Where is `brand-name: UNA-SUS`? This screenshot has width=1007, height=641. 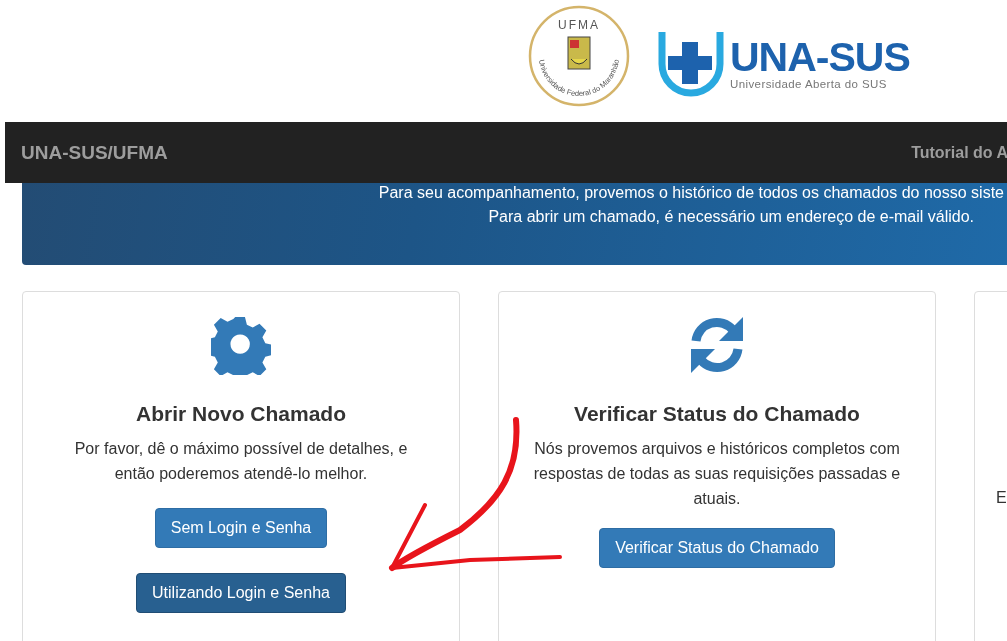
brand-name: UNA-SUS is located at coordinates (820, 57).